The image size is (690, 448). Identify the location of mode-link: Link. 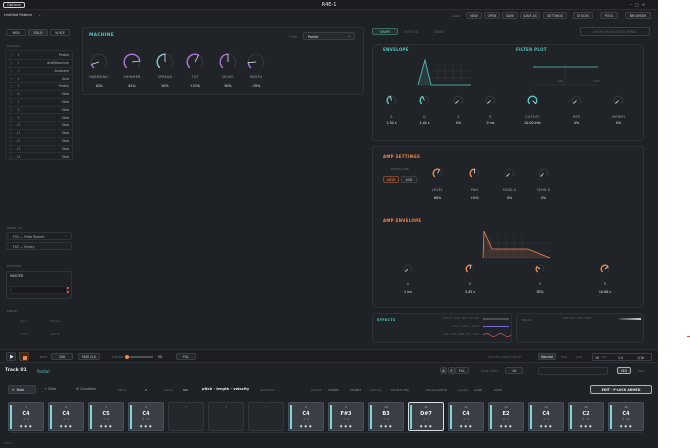
(579, 357).